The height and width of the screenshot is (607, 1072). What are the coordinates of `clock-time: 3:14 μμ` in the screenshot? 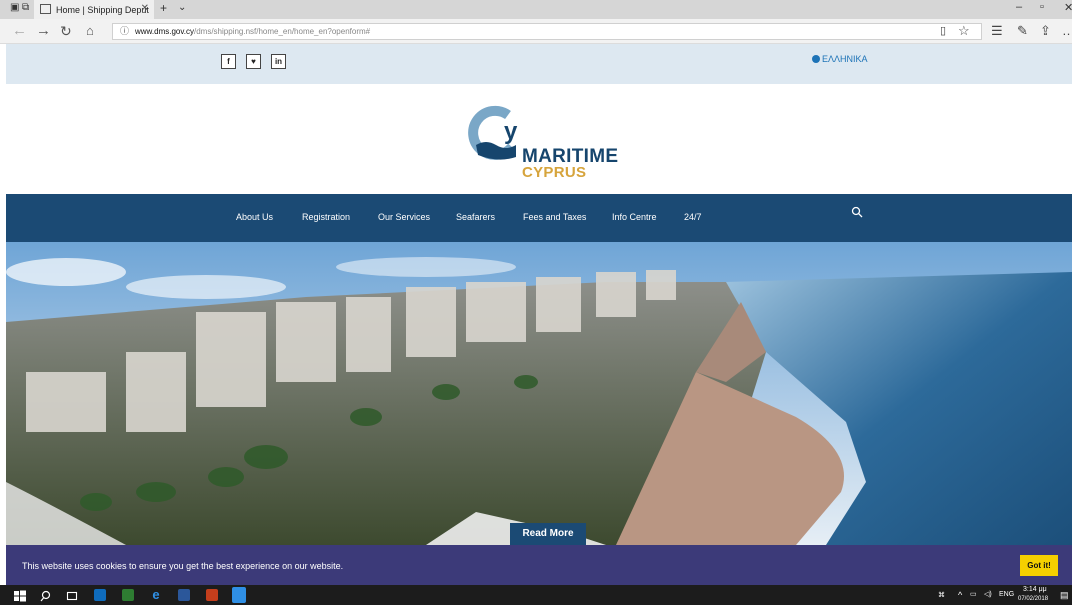 It's located at (1035, 589).